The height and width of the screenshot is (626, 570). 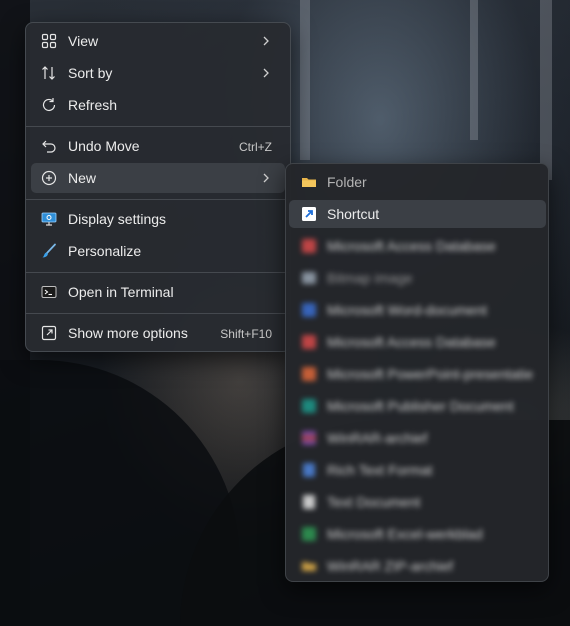 What do you see at coordinates (117, 219) in the screenshot?
I see `menu-item-label: Display settings` at bounding box center [117, 219].